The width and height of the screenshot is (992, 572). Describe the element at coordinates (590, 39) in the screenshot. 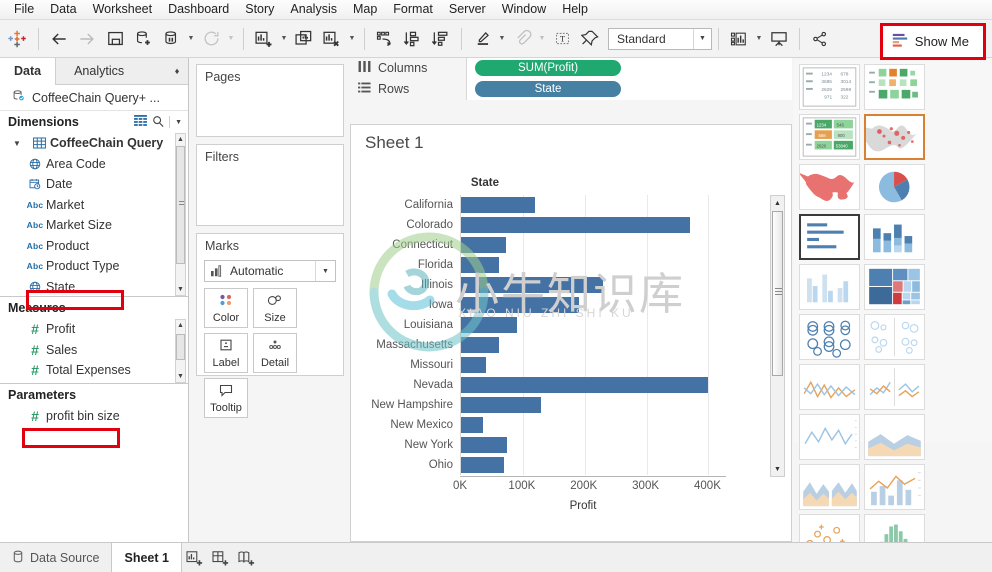

I see `fix-axes-icon` at that location.